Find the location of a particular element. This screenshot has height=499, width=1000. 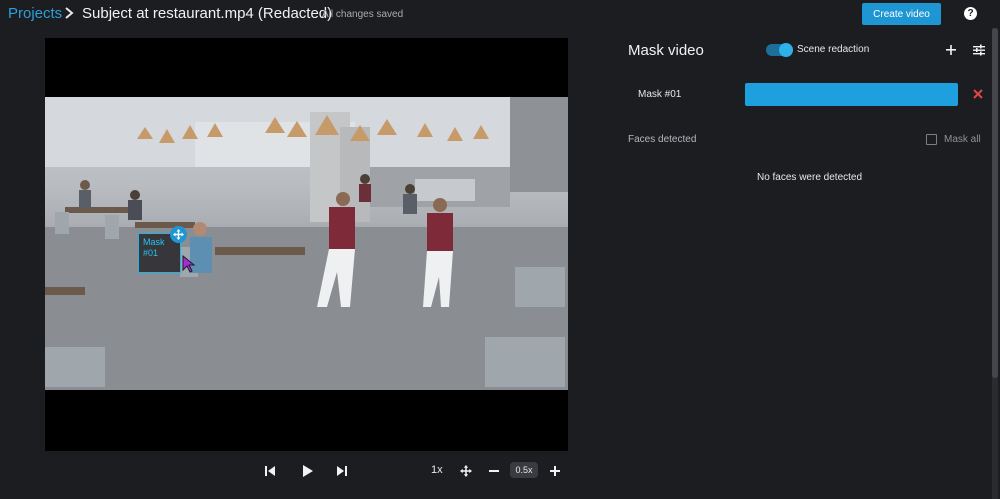

faces-detected-label: Faces detected is located at coordinates (662, 139).